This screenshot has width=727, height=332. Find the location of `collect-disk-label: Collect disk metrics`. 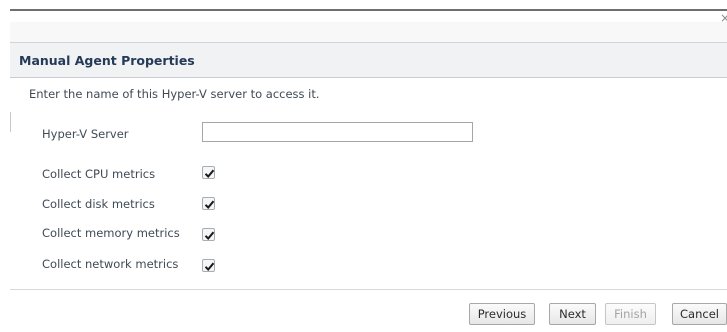

collect-disk-label: Collect disk metrics is located at coordinates (98, 204).